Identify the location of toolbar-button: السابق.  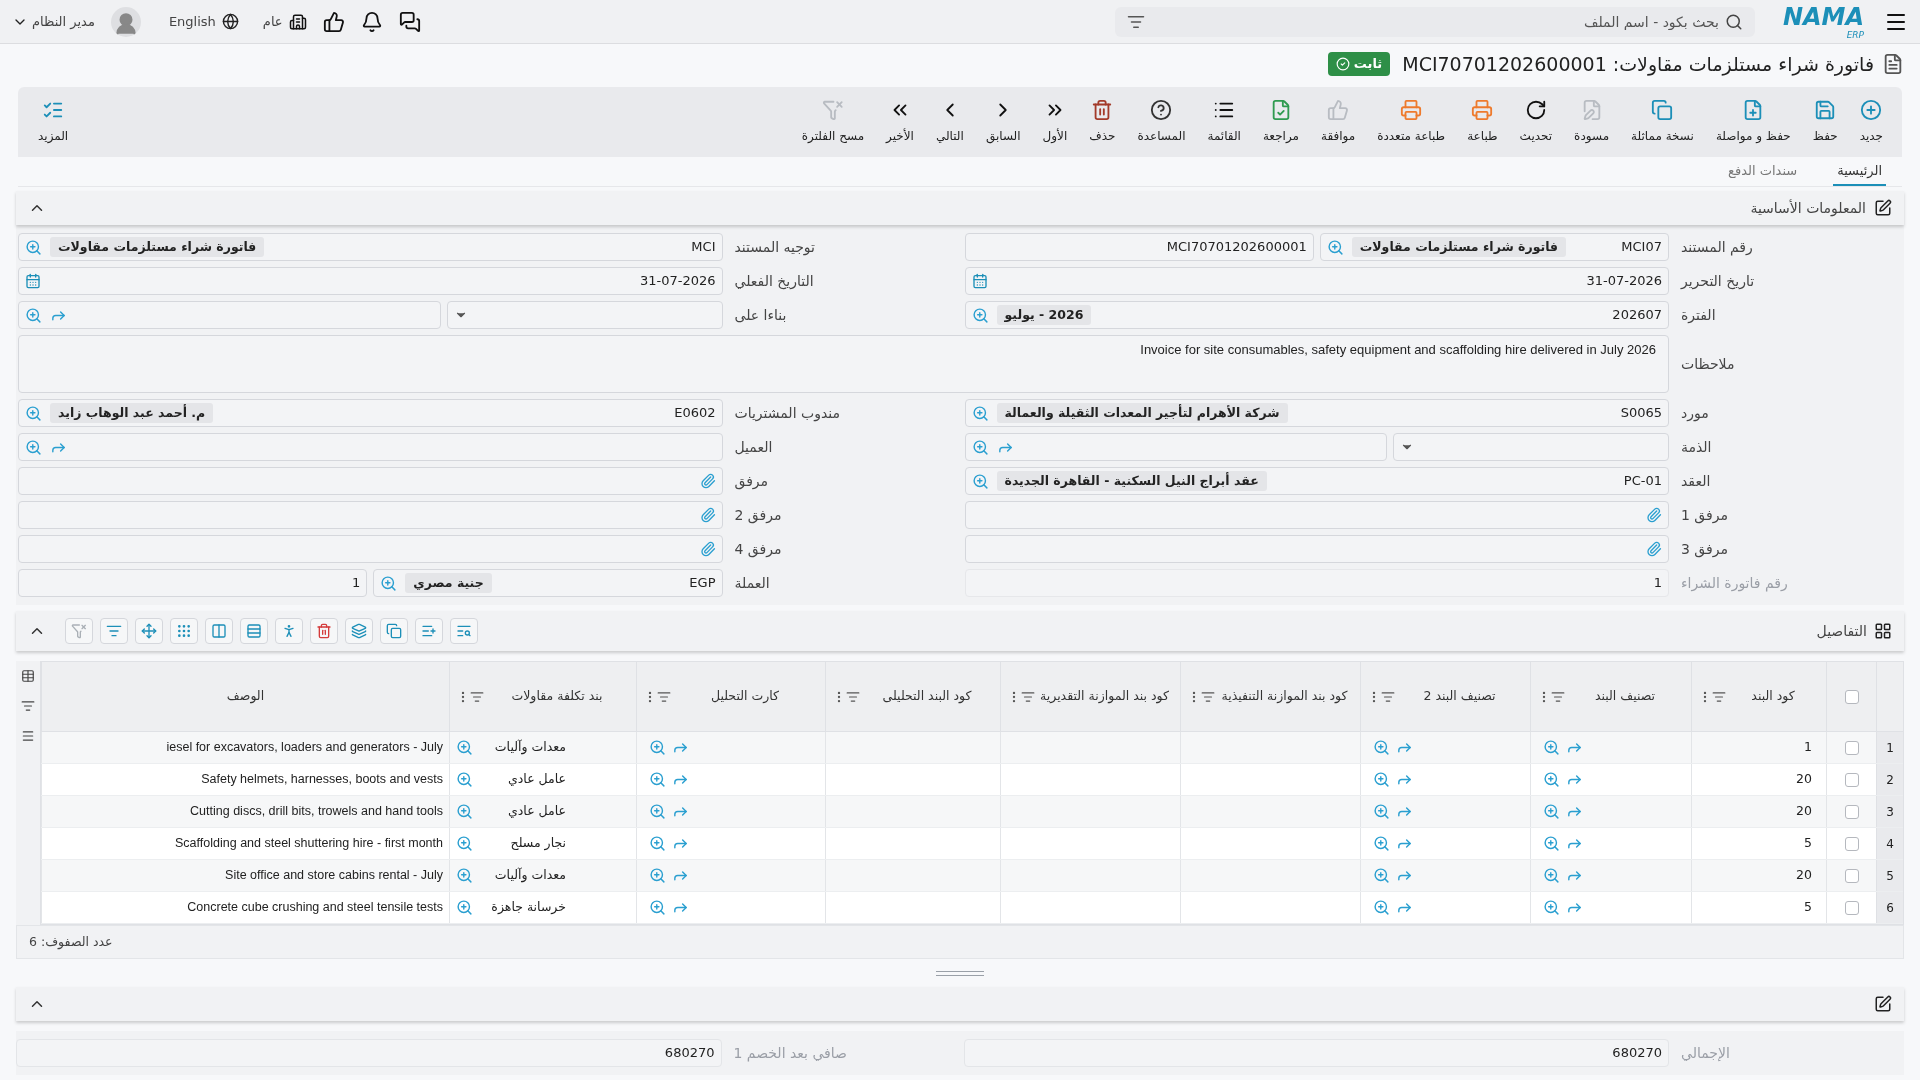
(1003, 122).